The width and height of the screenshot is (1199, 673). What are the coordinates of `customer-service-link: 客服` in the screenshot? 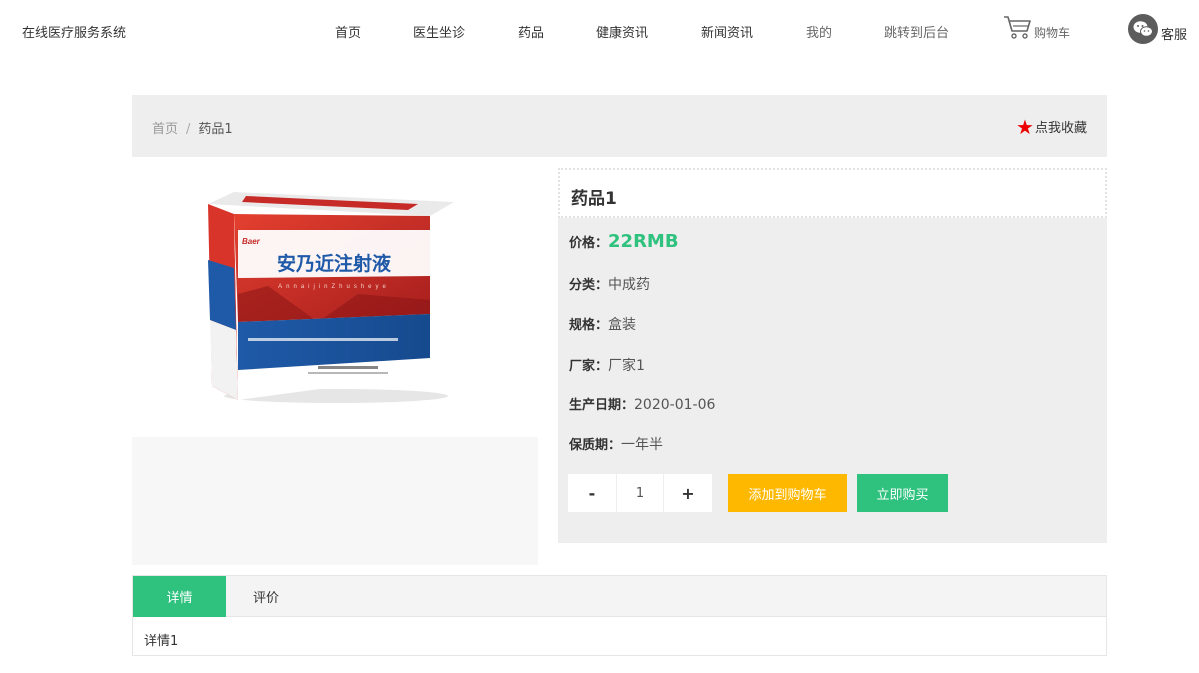 It's located at (1157, 29).